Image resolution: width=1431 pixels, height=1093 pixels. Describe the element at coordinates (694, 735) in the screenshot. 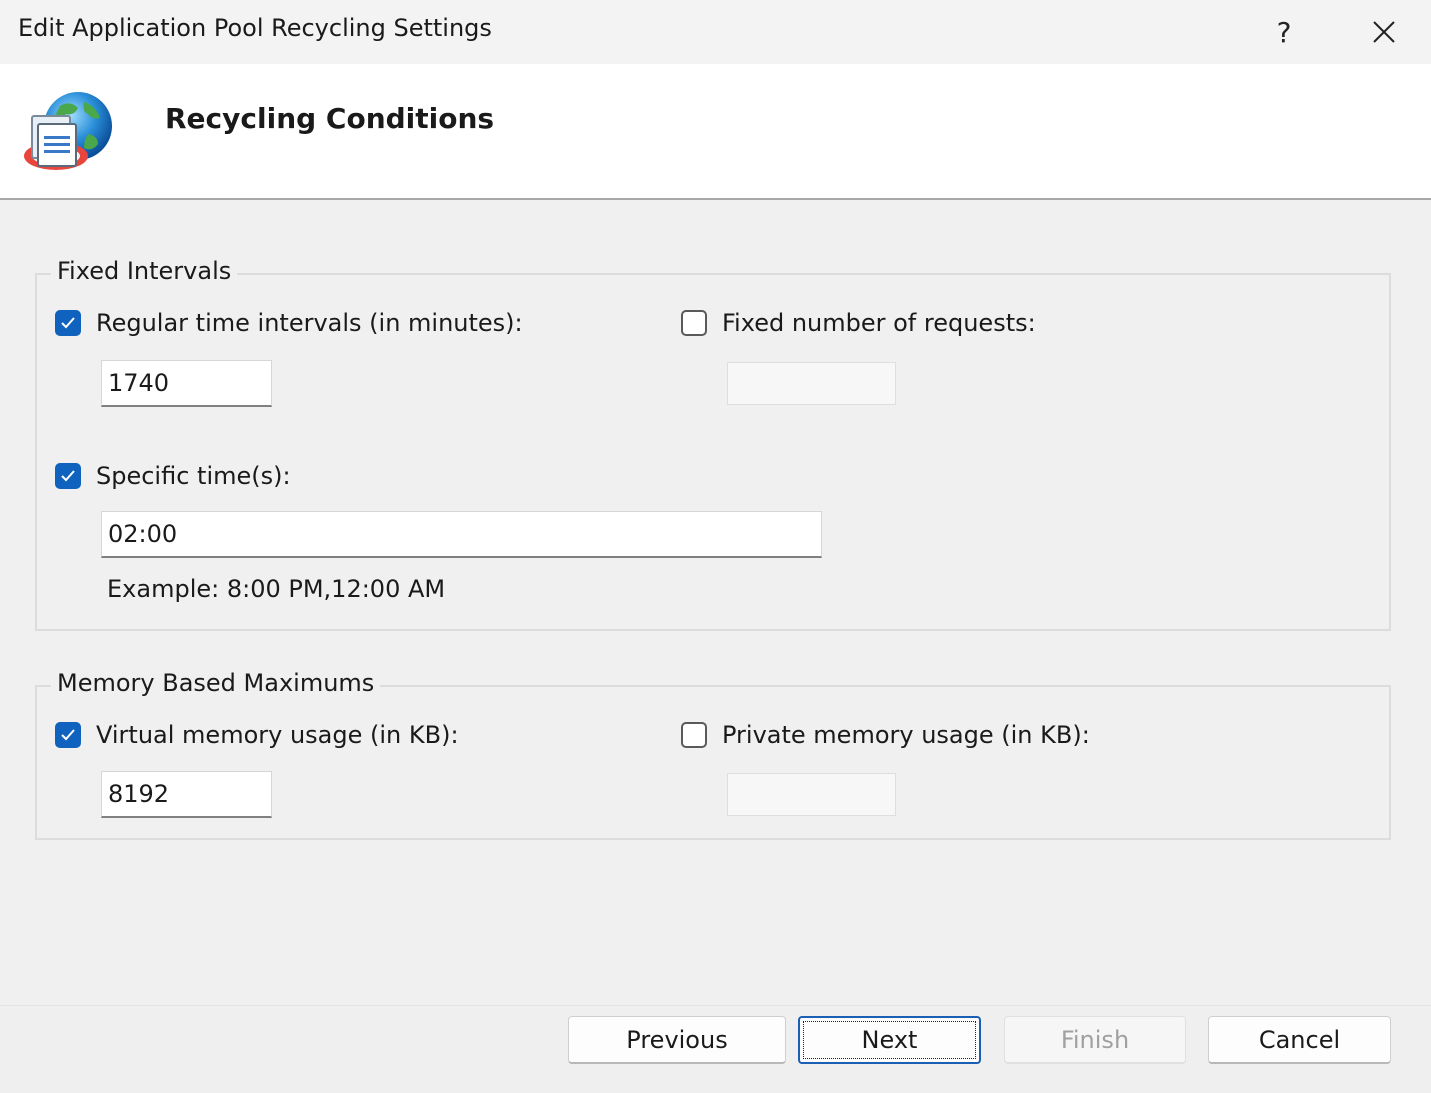

I see `private-memory-checkbox` at that location.